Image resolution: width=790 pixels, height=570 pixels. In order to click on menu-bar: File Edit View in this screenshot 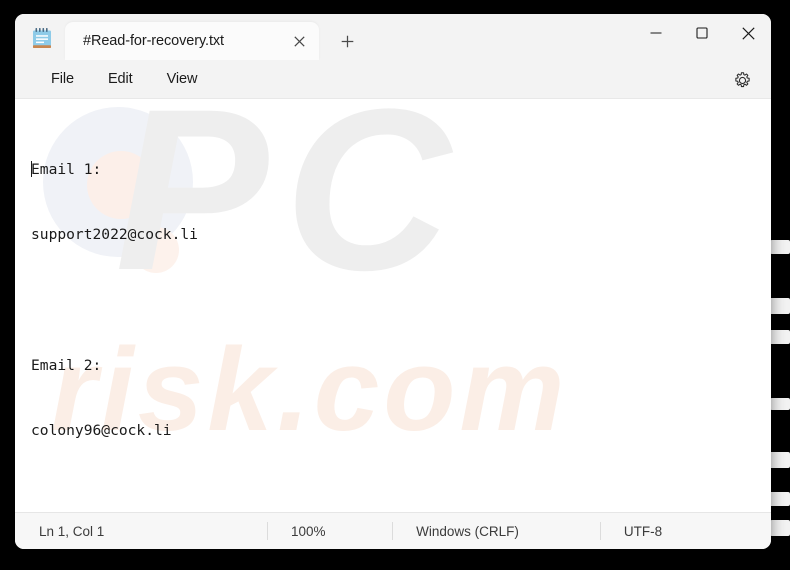, I will do `click(393, 79)`.